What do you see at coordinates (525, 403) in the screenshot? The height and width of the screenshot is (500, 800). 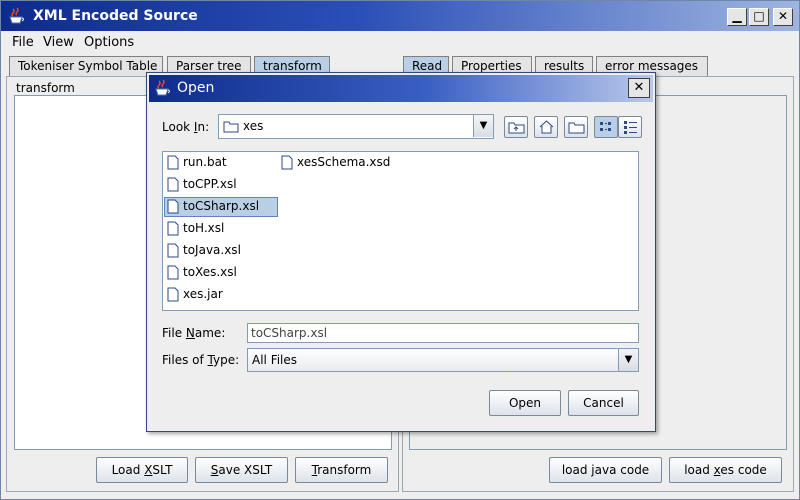 I see `open-button: Open` at bounding box center [525, 403].